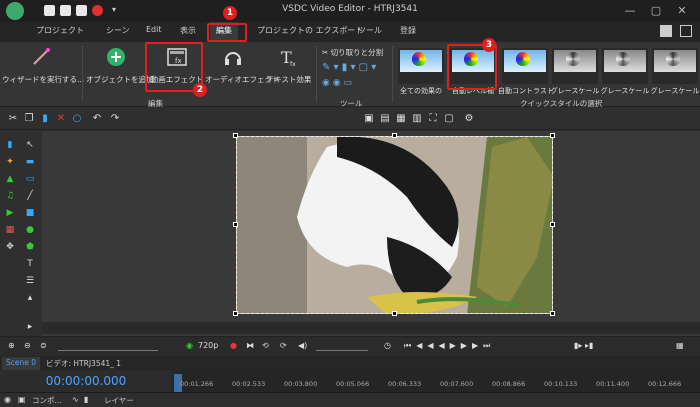  Describe the element at coordinates (337, 83) in the screenshot. I see `tool-row-2: ◉ ◉ ▭` at that location.